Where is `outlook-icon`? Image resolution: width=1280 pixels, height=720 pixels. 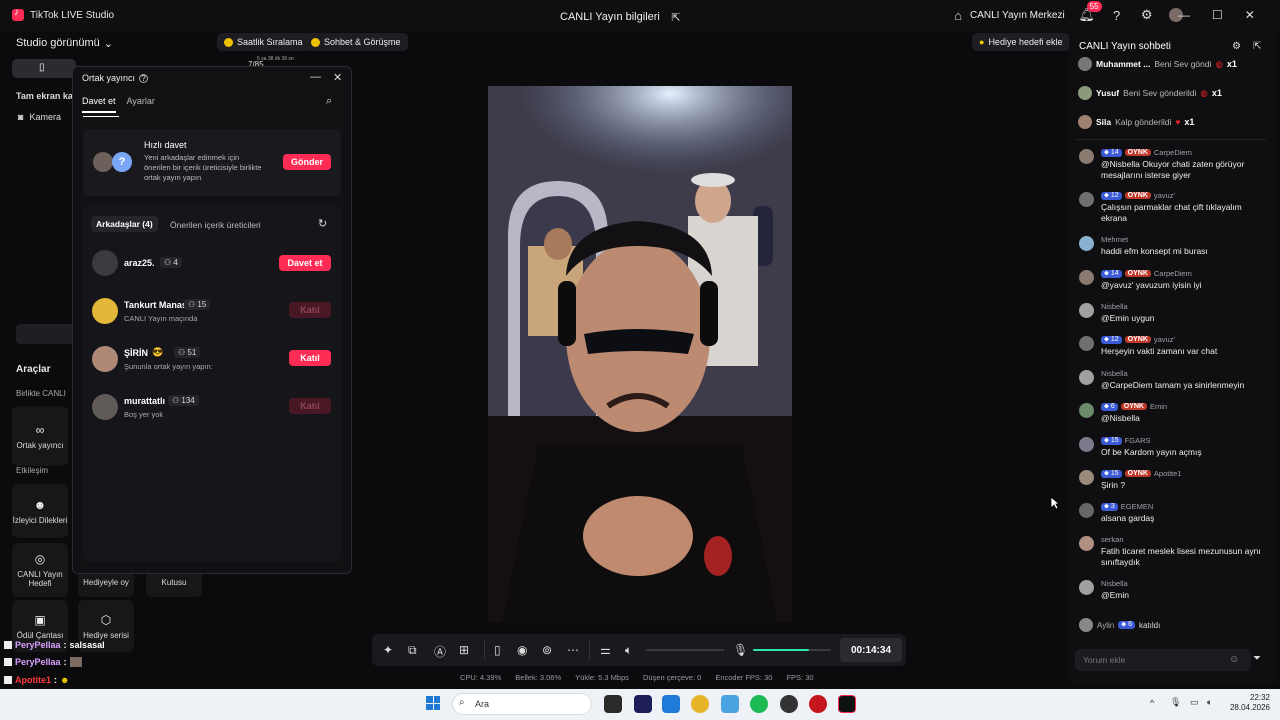 outlook-icon is located at coordinates (671, 704).